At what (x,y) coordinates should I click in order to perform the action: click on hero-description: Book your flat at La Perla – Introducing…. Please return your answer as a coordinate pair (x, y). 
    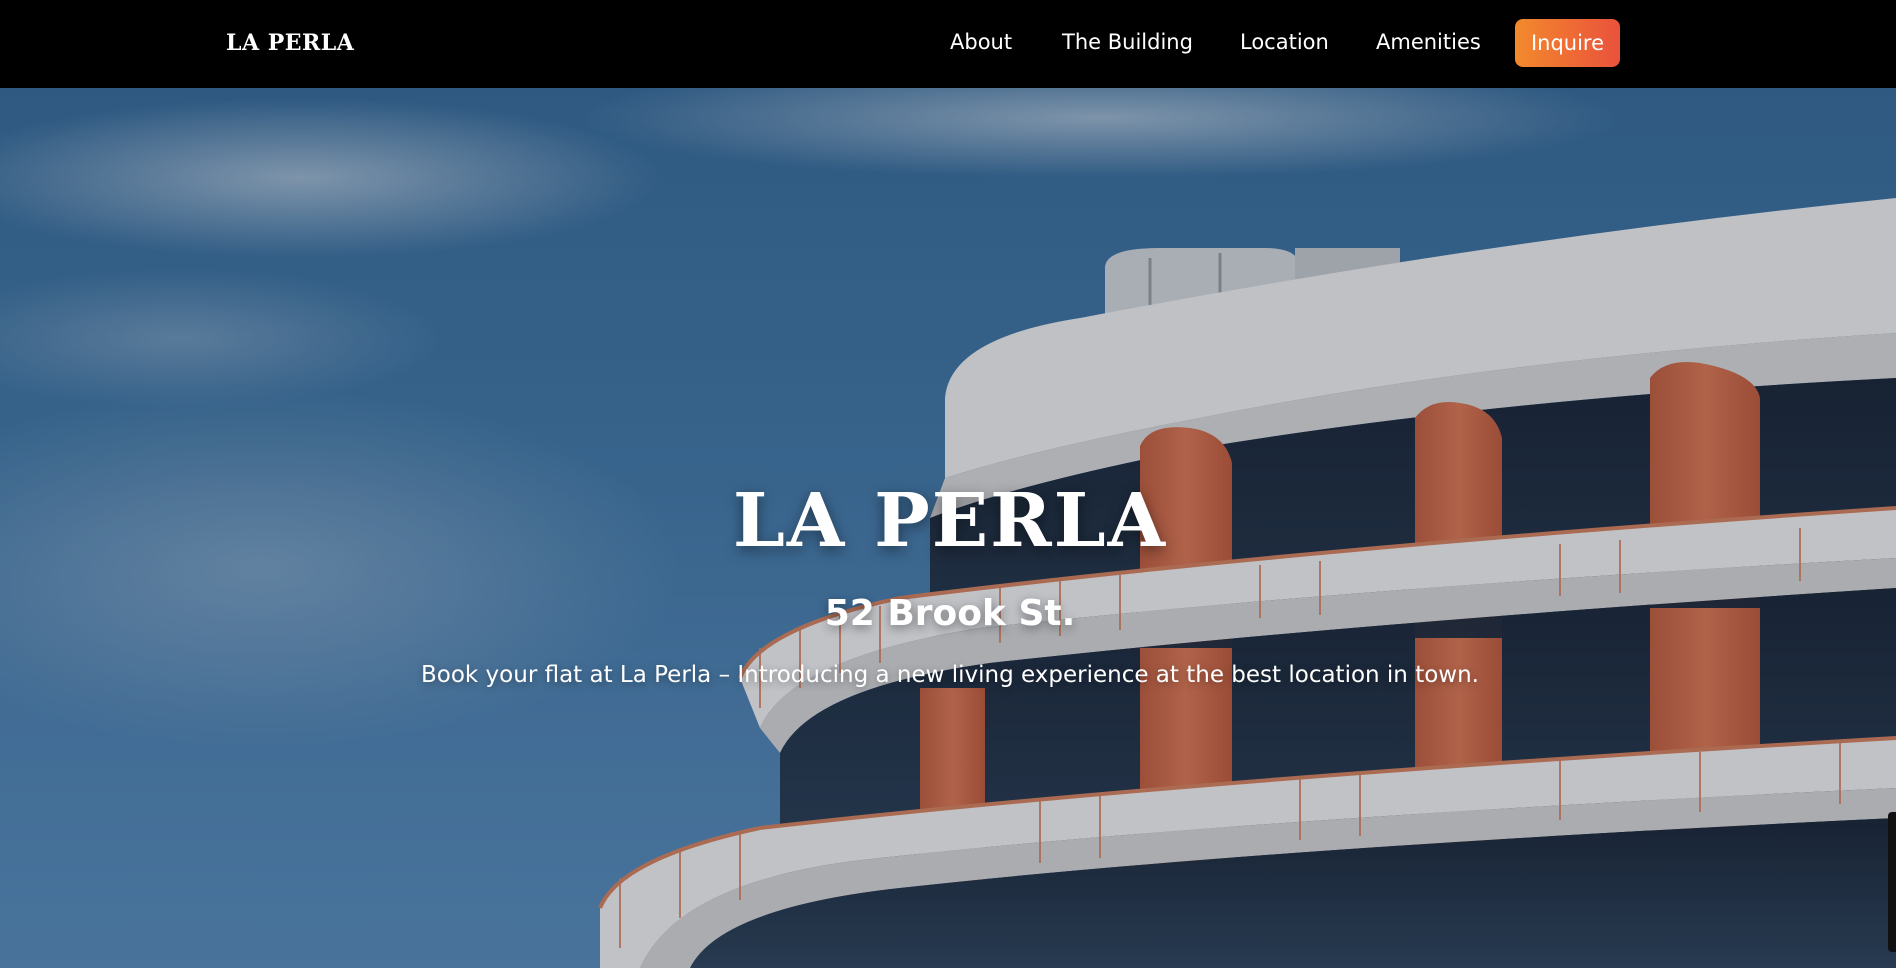
    Looking at the image, I should click on (950, 675).